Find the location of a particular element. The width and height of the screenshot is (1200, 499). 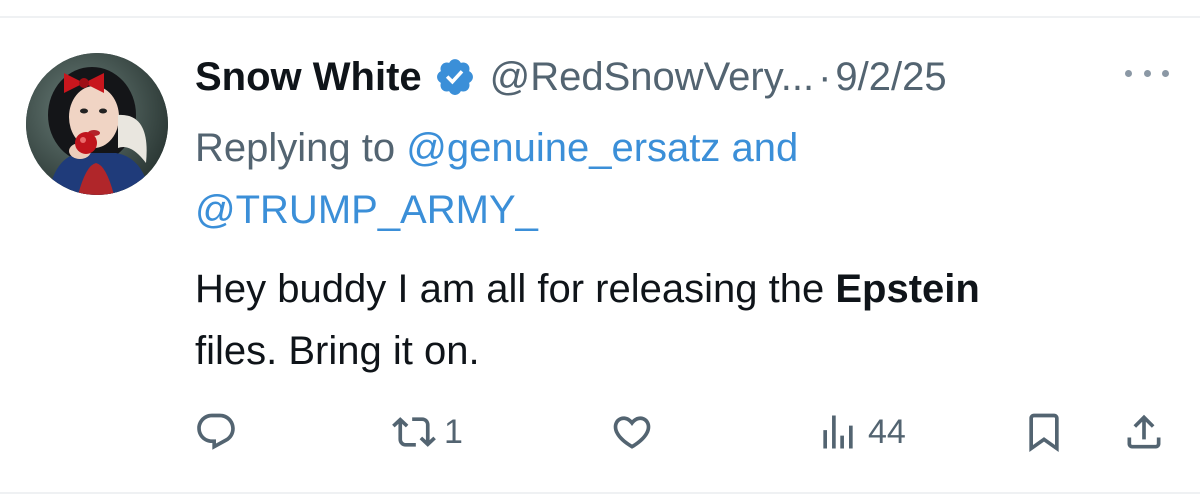

avatar is located at coordinates (97, 124).